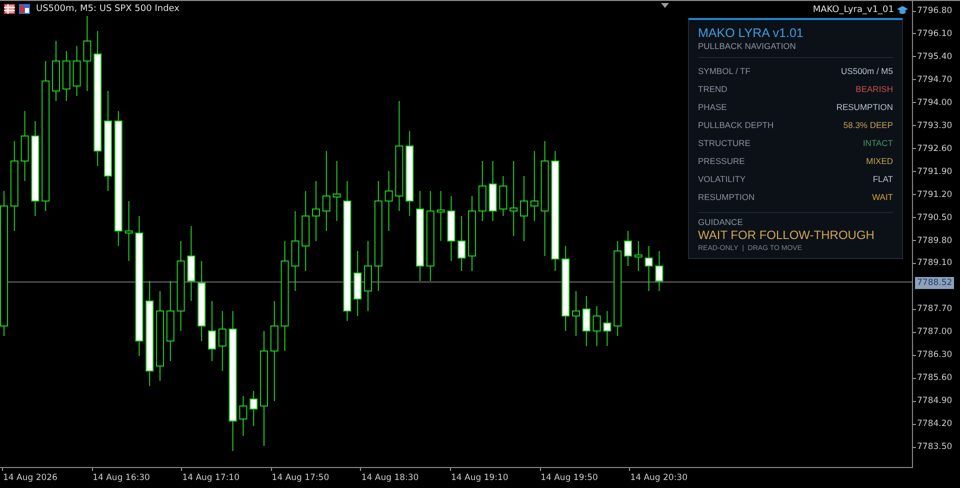 This screenshot has width=960, height=488. Describe the element at coordinates (934, 11) in the screenshot. I see `price-label: 7796.80` at that location.